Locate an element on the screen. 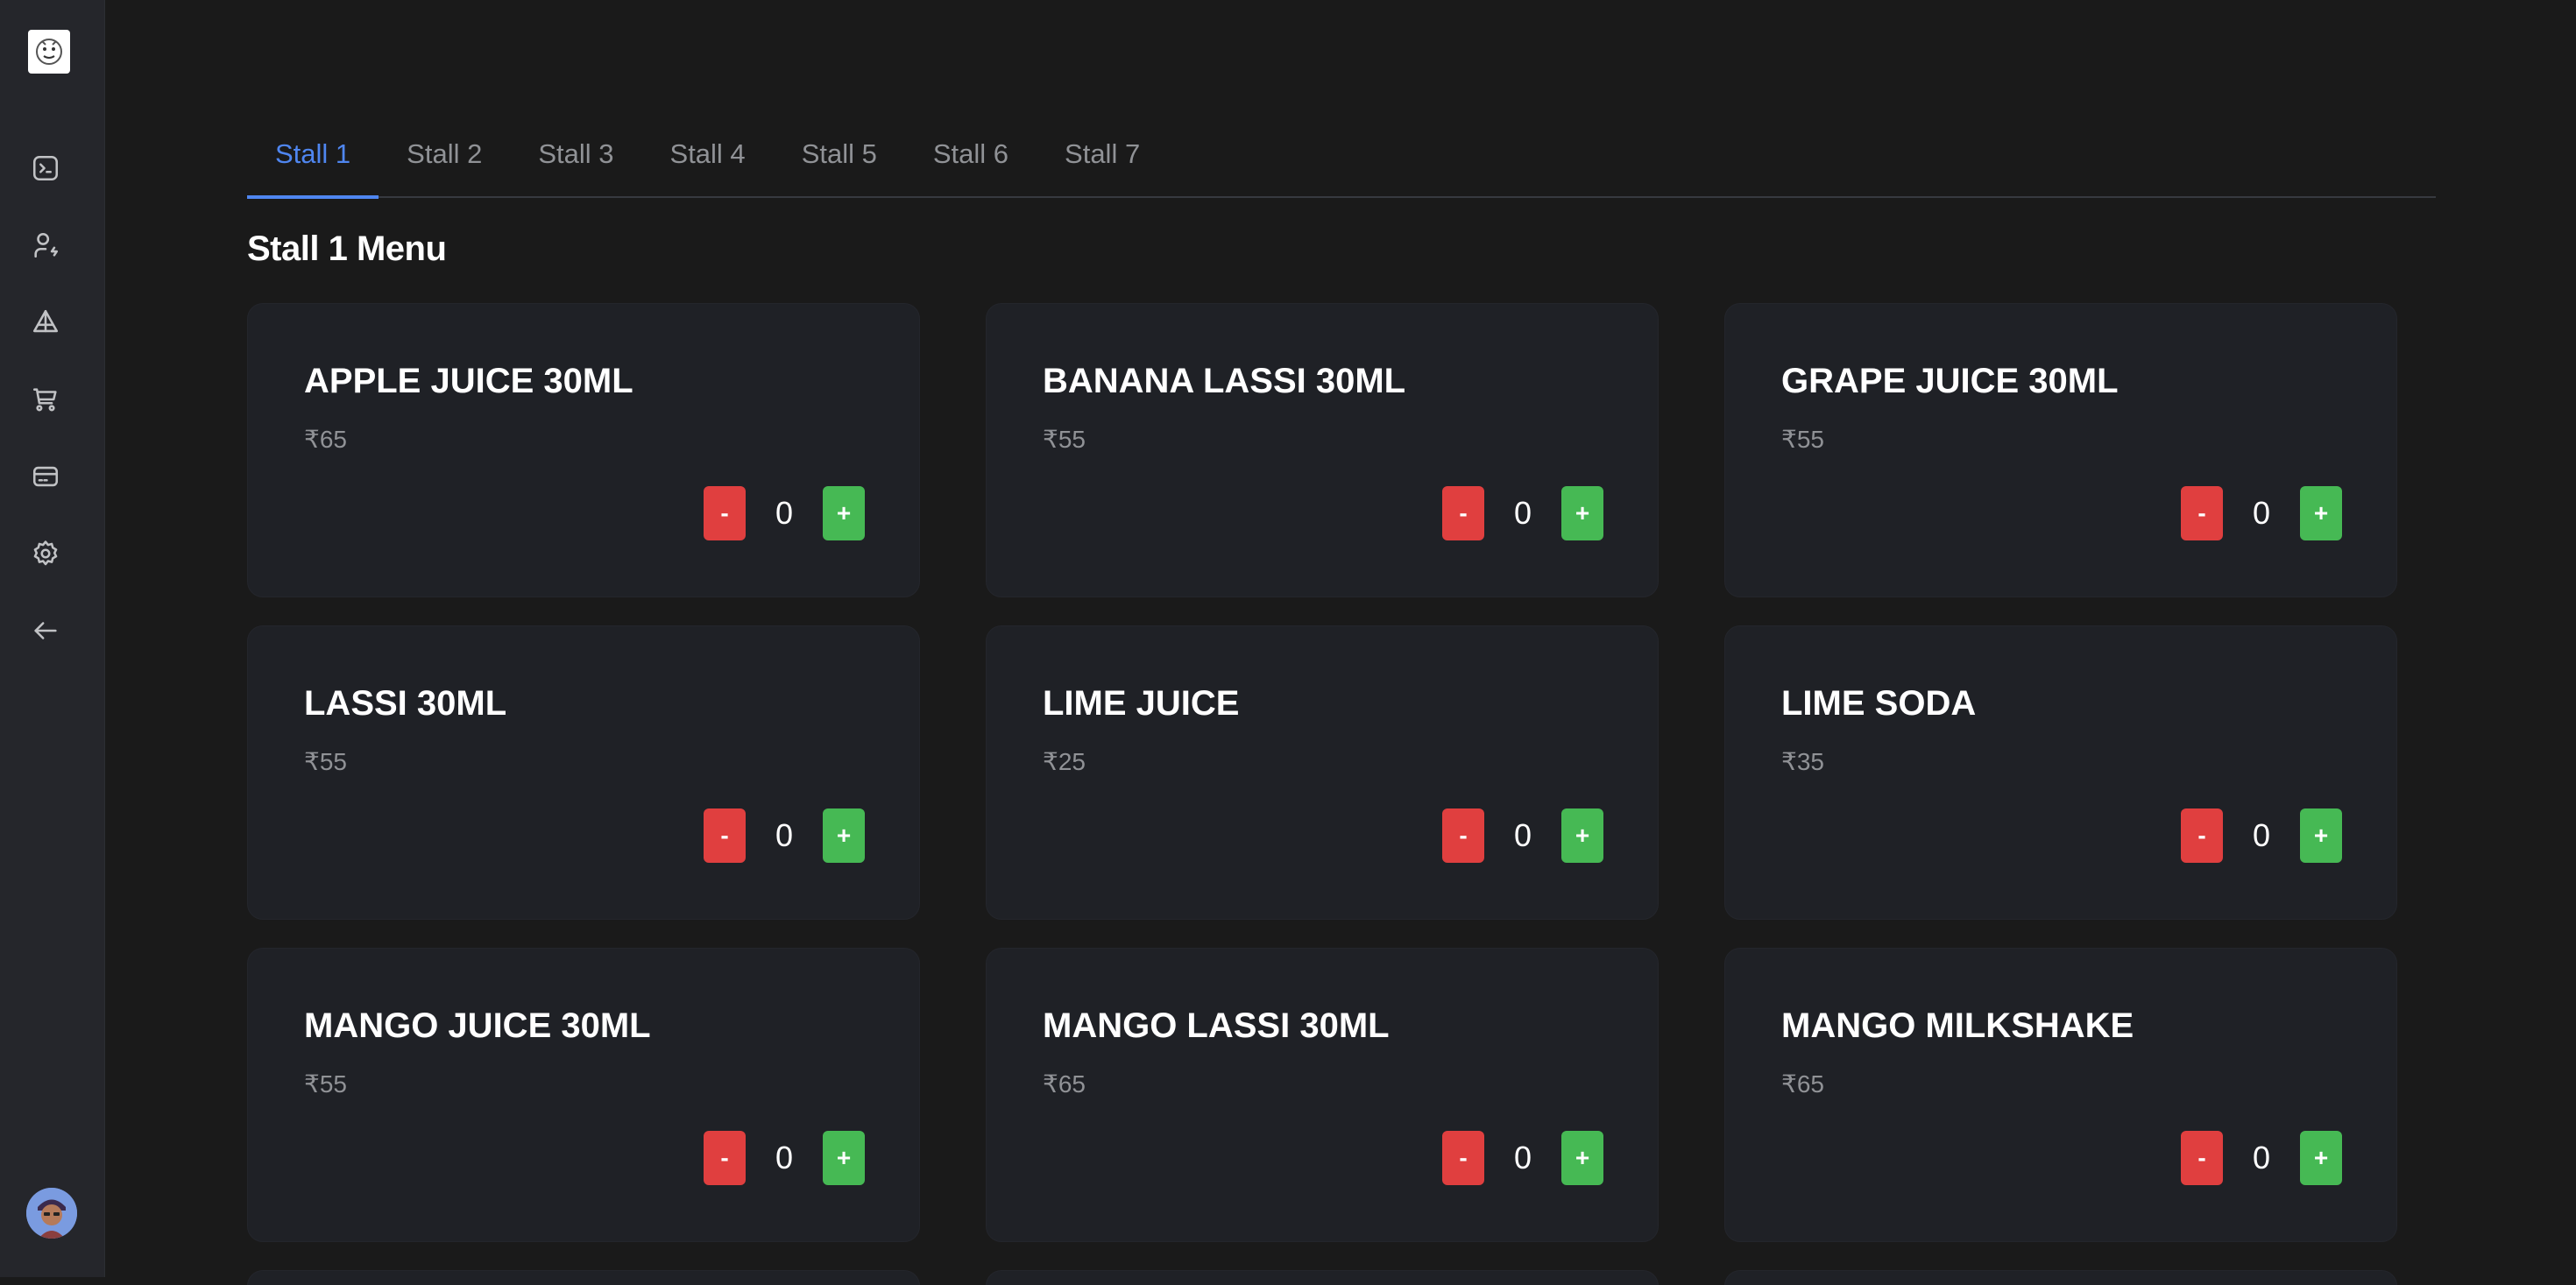 The image size is (2576, 1285). item-name: MANGO MILKSHAKE is located at coordinates (1957, 1025).